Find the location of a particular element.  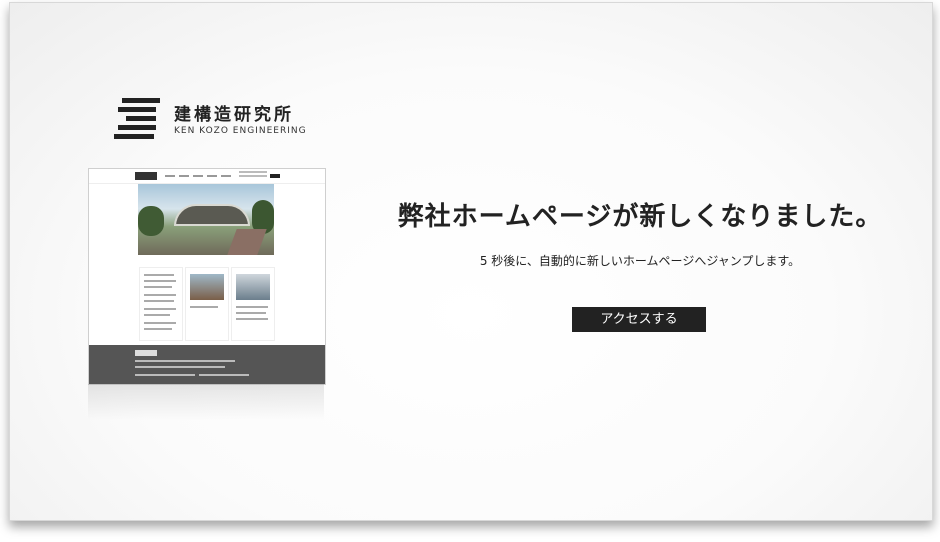

preview-logo is located at coordinates (146, 176).